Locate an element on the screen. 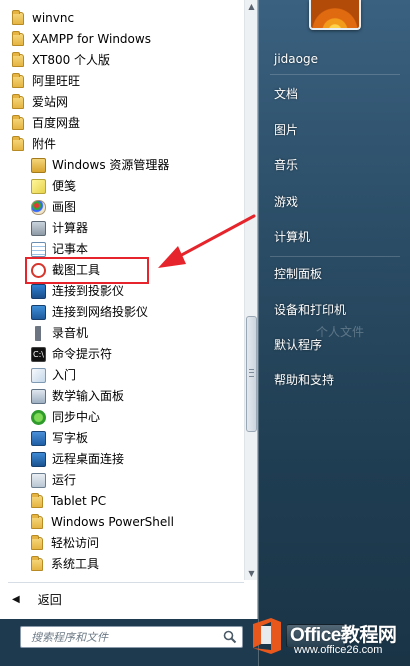  list-item: 连接到网络投影仪 is located at coordinates (89, 312).